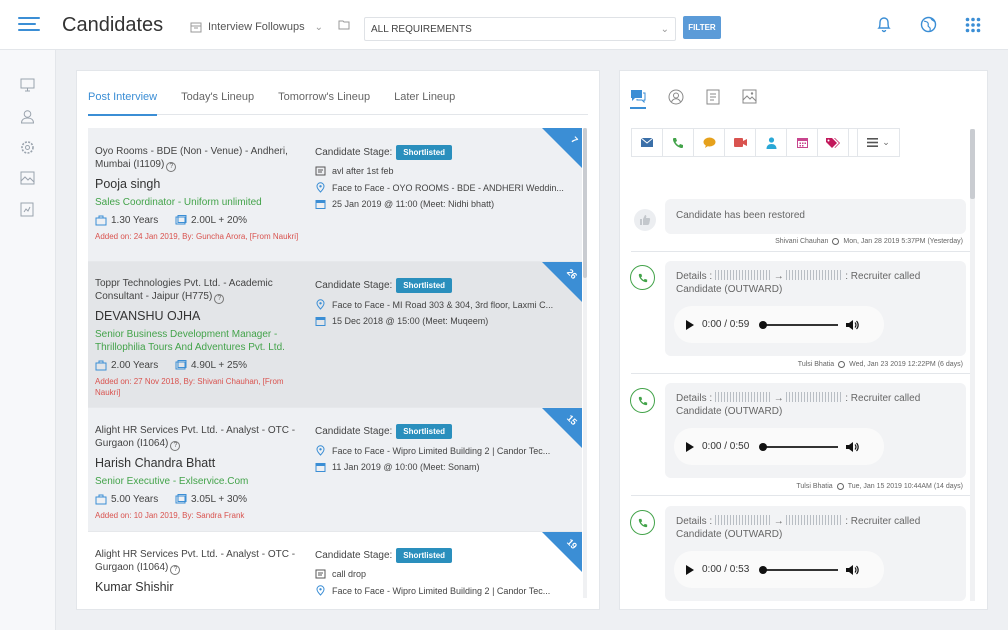 The image size is (1008, 630). I want to click on apps-grid-icon, so click(973, 25).